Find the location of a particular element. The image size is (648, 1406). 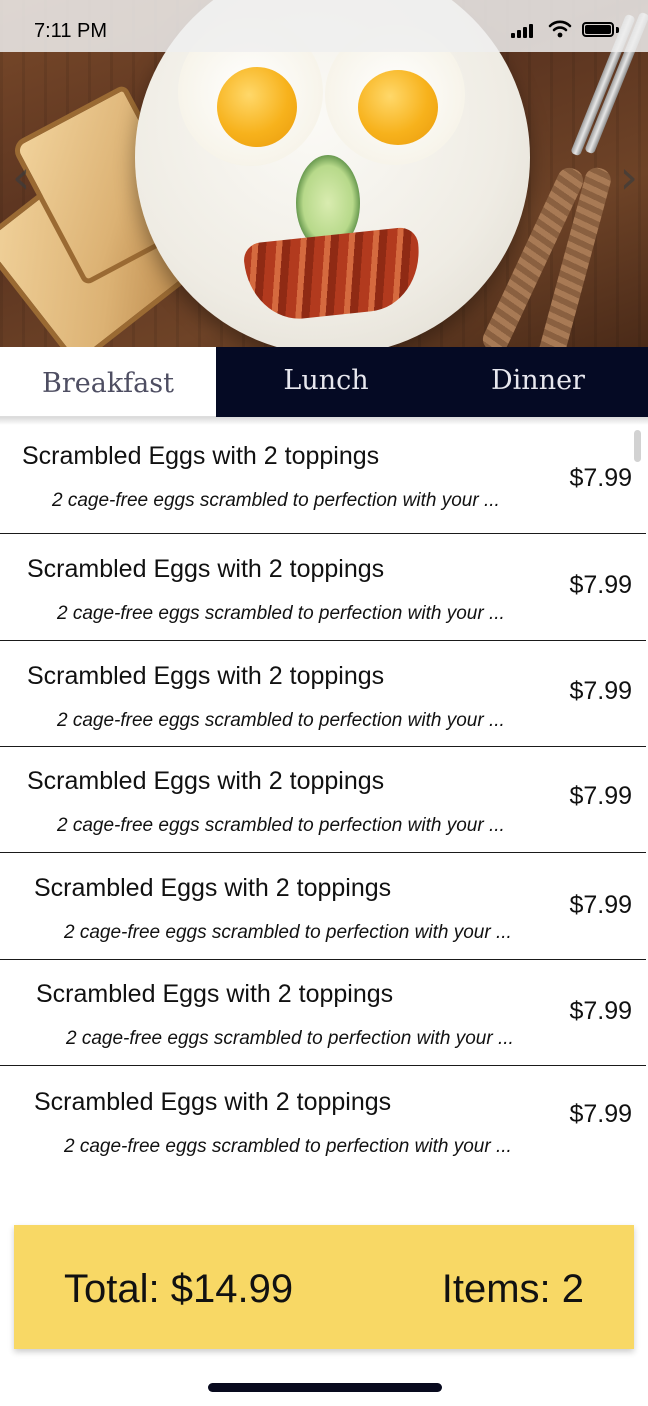

chevron-left-icon: ‹ is located at coordinates (21, 177).